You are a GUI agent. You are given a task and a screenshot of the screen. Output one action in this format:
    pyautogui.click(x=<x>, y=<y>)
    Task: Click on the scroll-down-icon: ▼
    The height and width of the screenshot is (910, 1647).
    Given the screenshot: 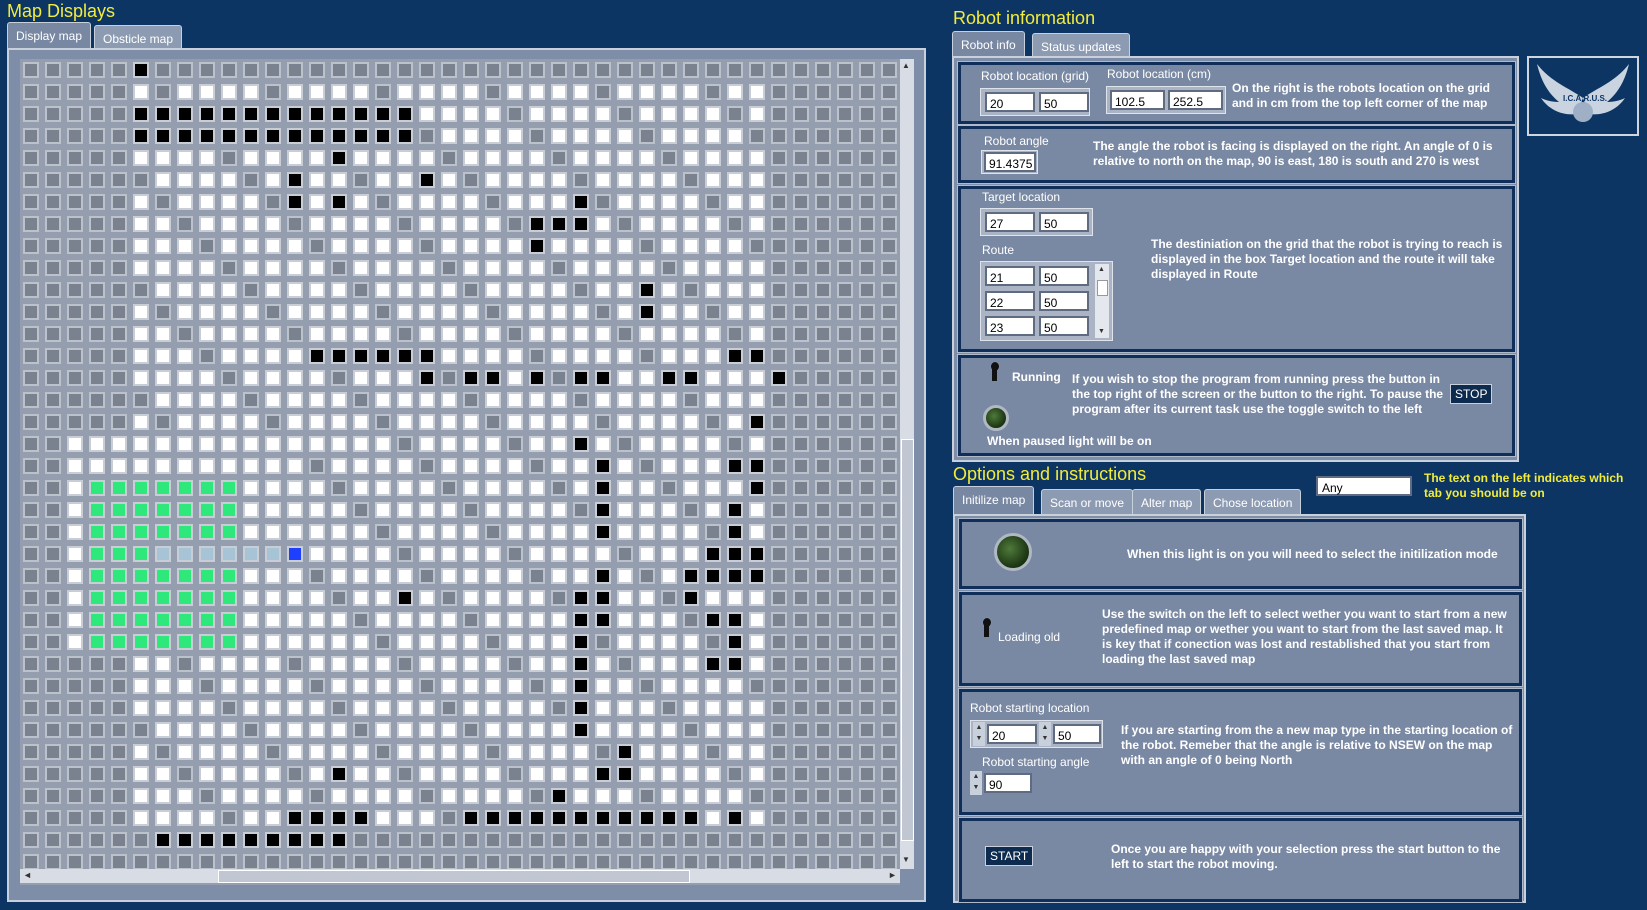 What is the action you would take?
    pyautogui.click(x=906, y=859)
    